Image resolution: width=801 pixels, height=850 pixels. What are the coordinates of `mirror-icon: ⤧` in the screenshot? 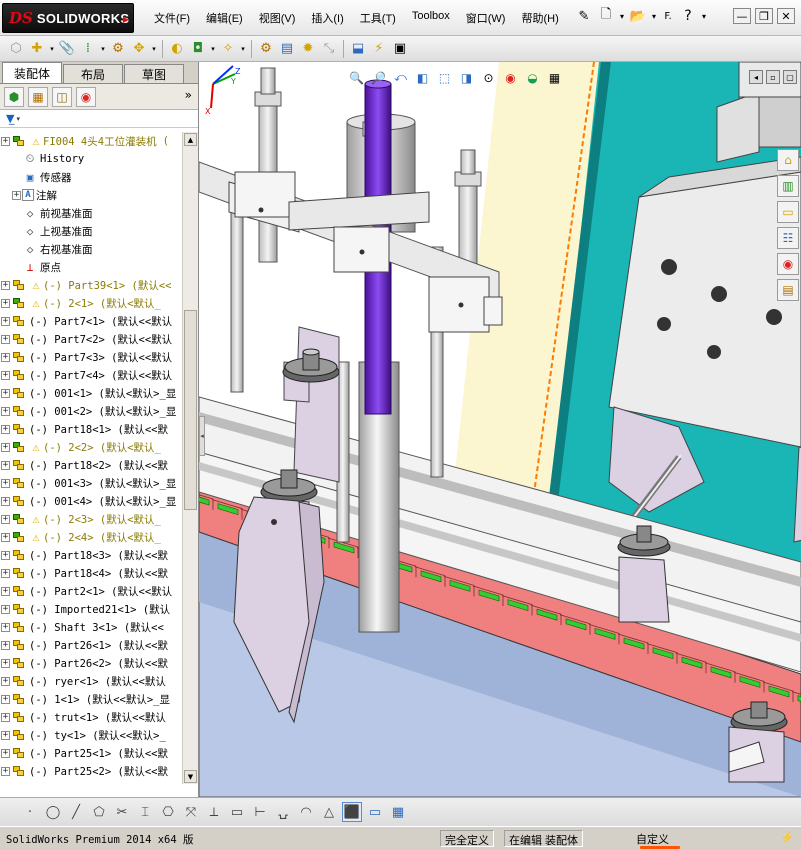 It's located at (191, 812).